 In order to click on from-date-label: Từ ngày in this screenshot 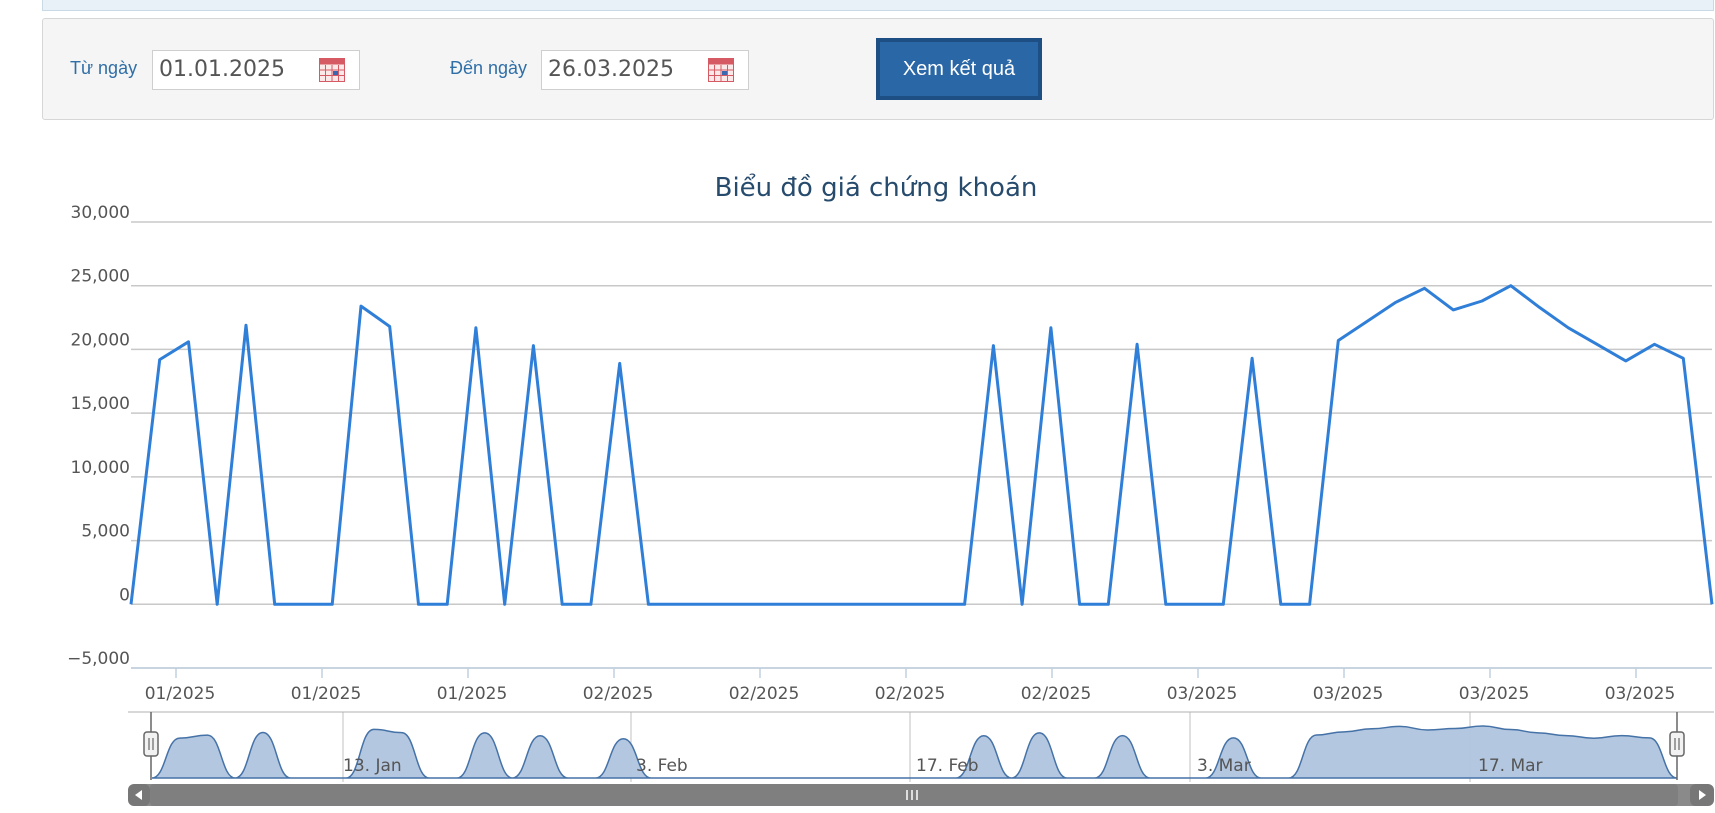, I will do `click(104, 68)`.